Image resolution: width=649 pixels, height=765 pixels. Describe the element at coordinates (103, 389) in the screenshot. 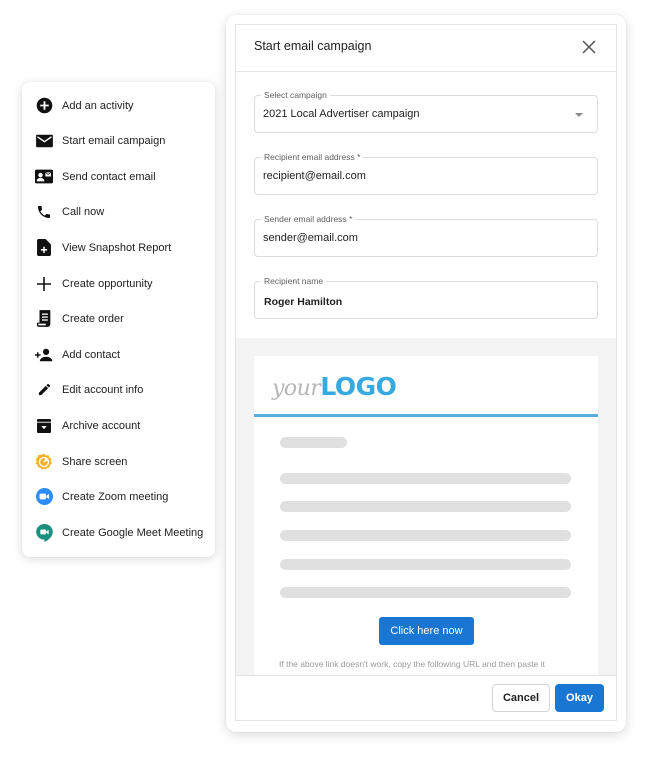

I see `menu-item-label: Edit account info` at that location.